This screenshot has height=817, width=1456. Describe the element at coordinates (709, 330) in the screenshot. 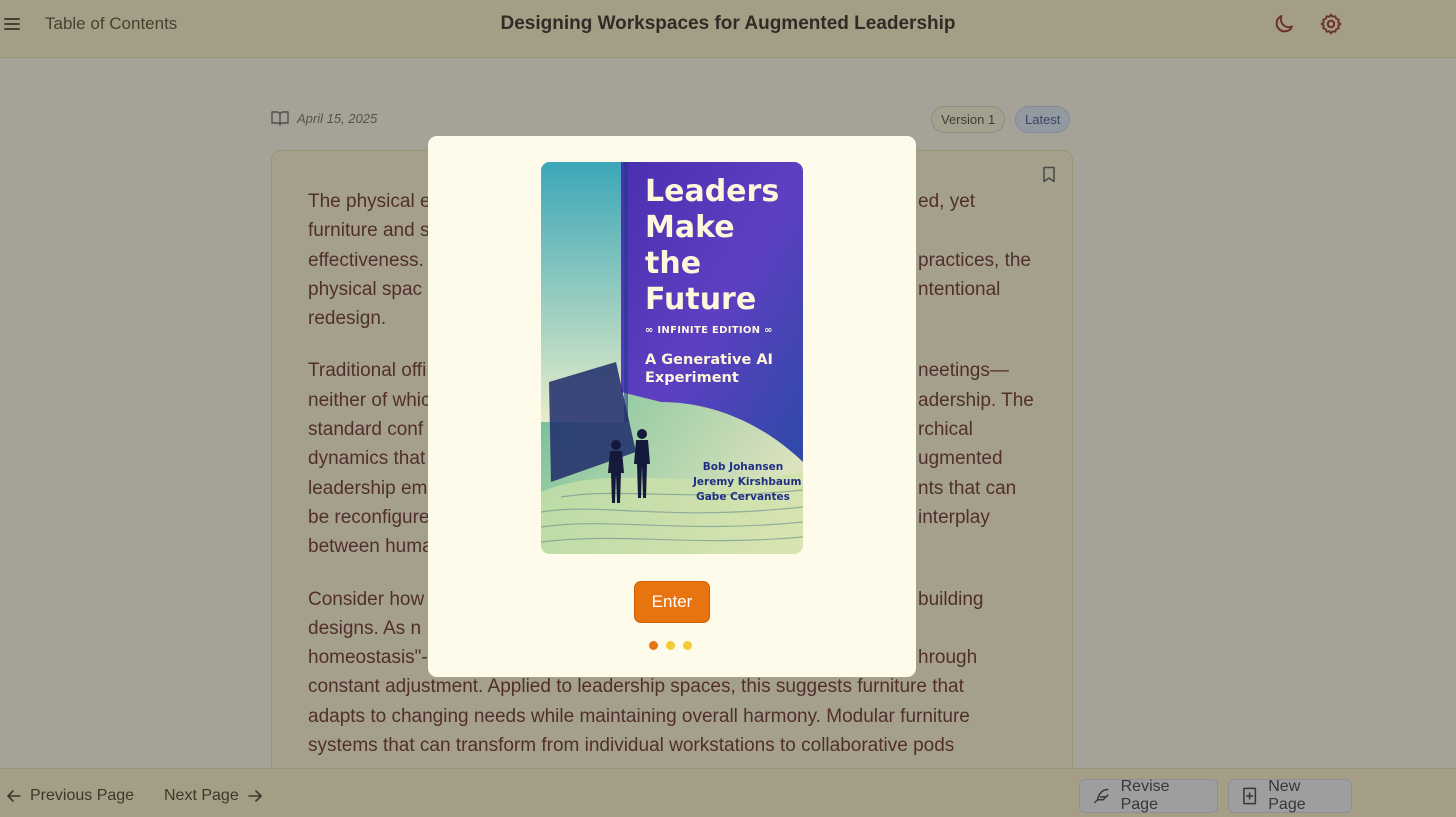

I see `cover-edition: ∞ INFINITE EDITION ∞` at that location.